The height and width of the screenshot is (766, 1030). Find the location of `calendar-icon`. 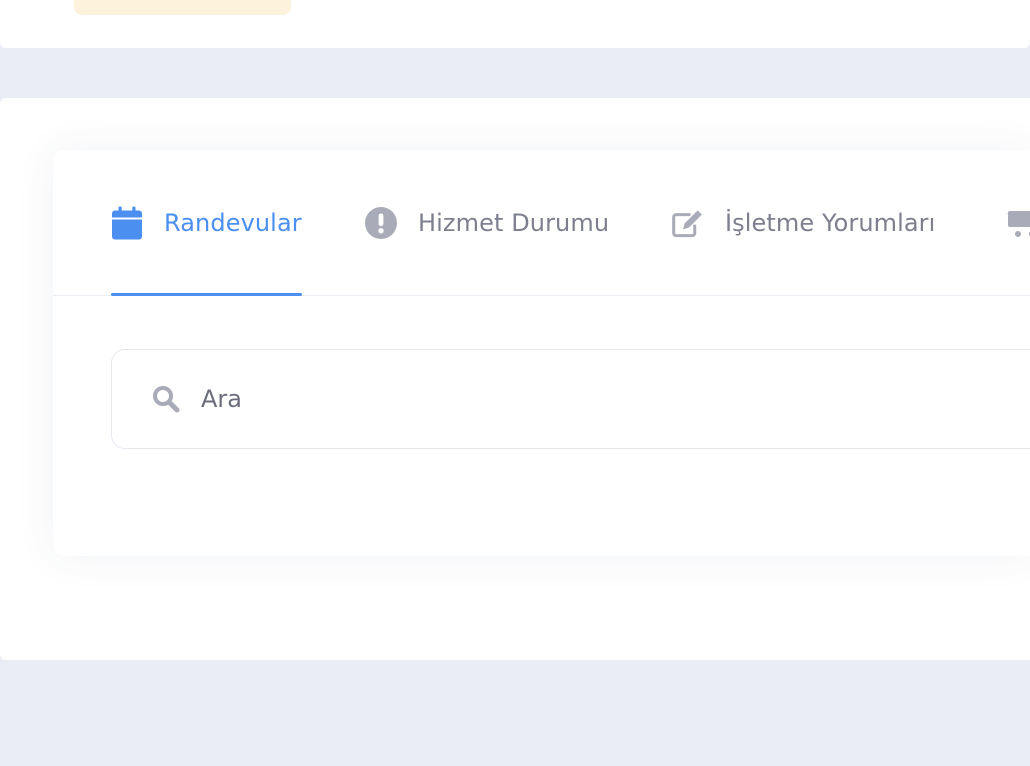

calendar-icon is located at coordinates (127, 222).